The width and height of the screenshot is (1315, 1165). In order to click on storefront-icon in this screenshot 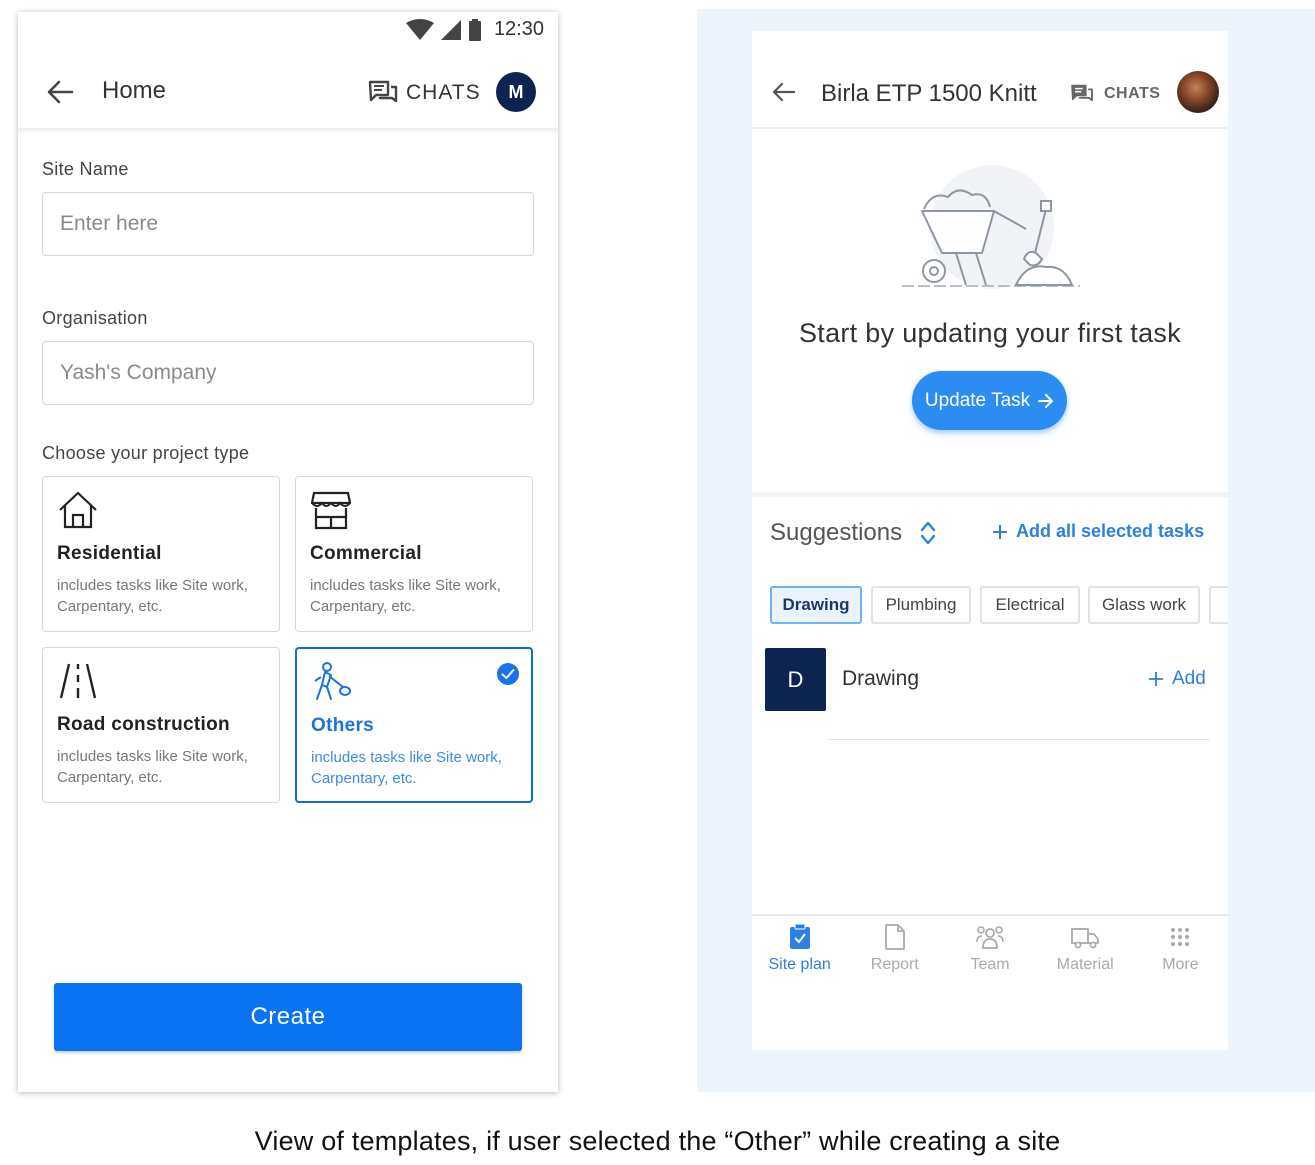, I will do `click(331, 510)`.